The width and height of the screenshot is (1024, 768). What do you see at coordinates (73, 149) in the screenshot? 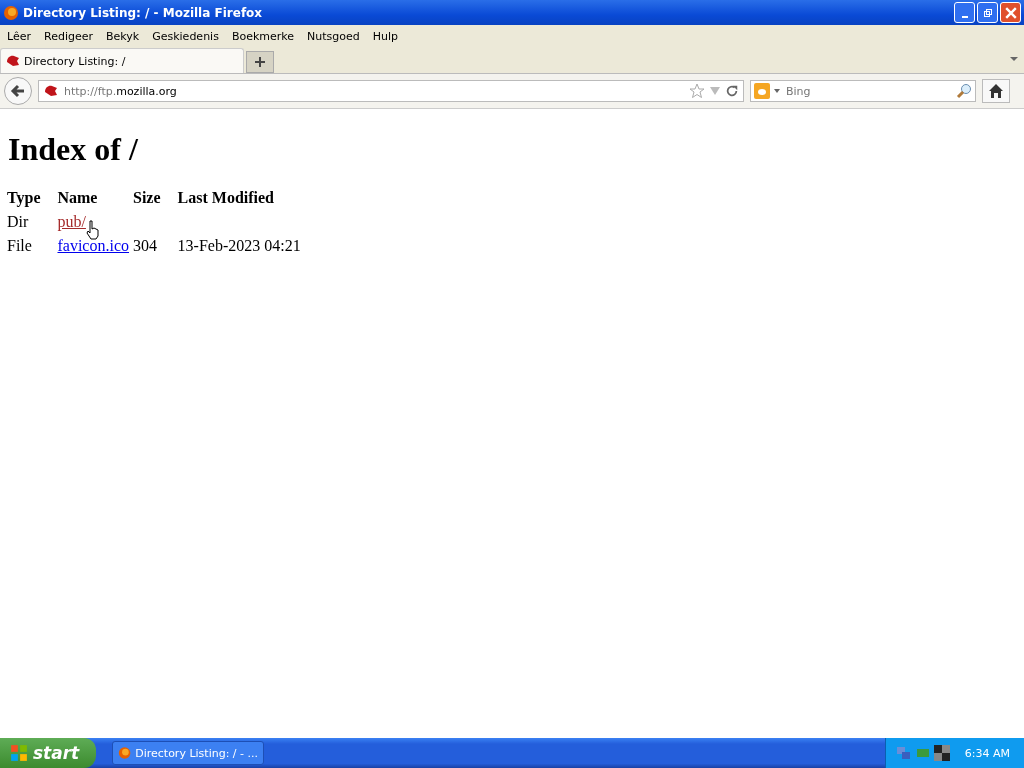
I see `page-heading: Index of /` at bounding box center [73, 149].